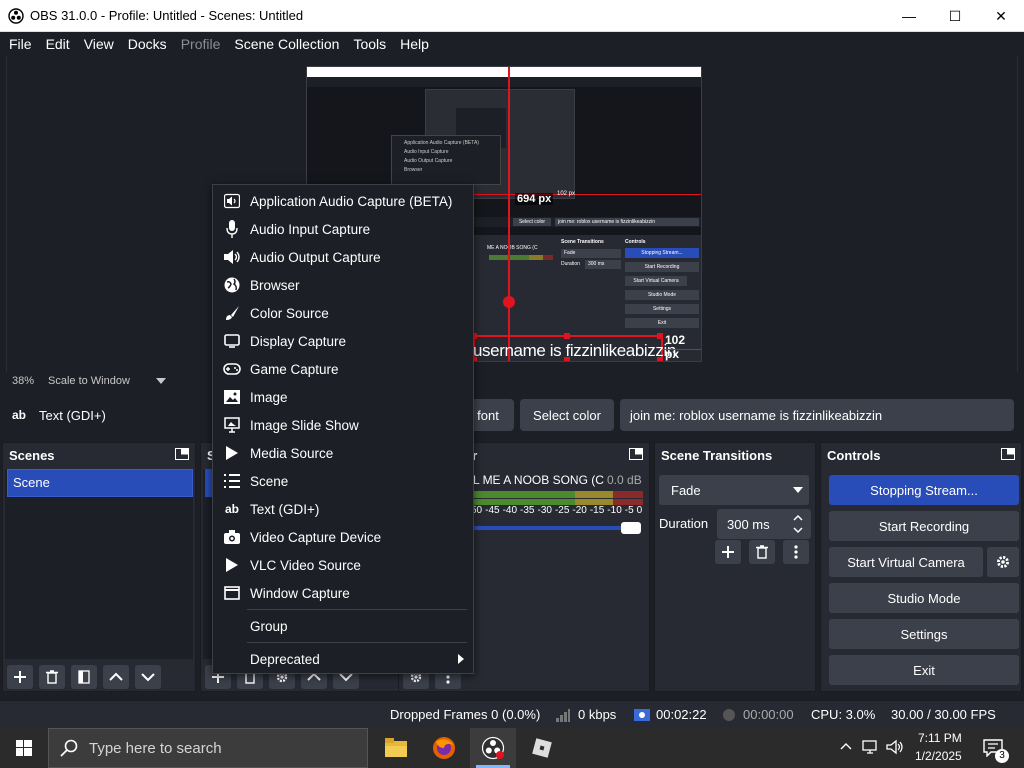 This screenshot has width=1024, height=768. I want to click on globe-icon, so click(232, 285).